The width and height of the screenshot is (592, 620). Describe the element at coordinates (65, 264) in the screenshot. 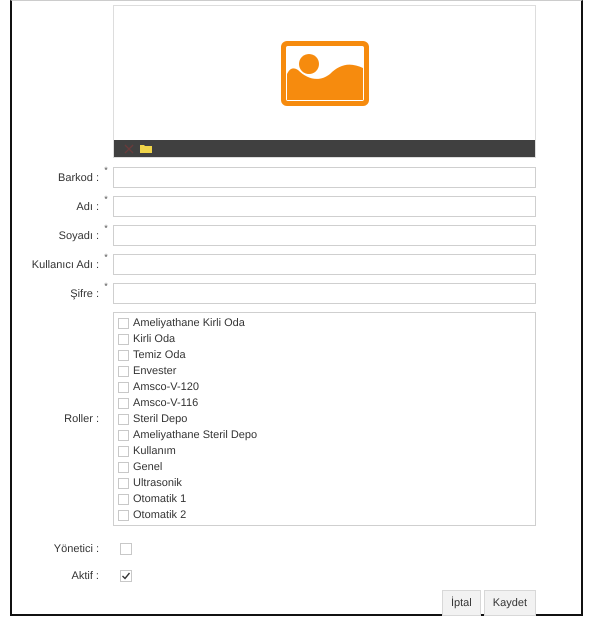

I see `field-label: Kullanıcı Adı :` at that location.